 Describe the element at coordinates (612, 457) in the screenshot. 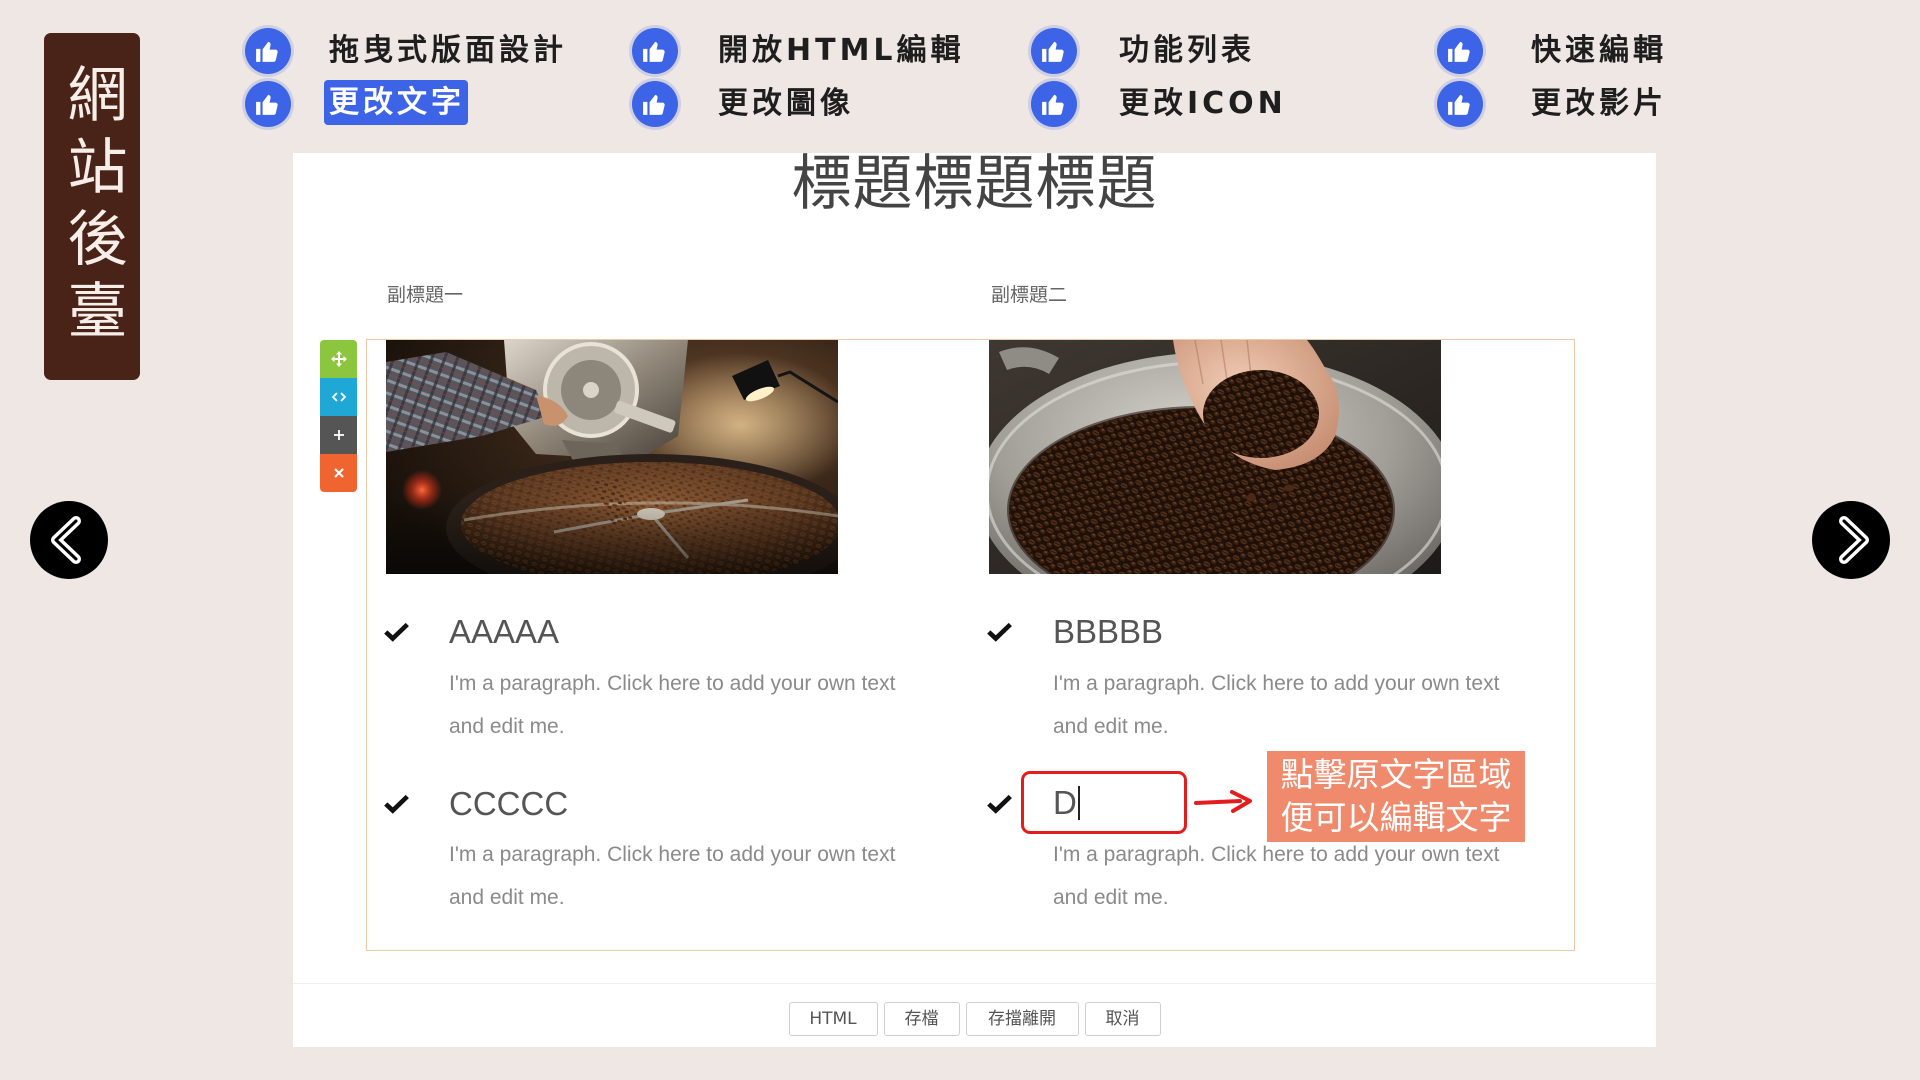

I see `coffee-roaster-photo` at that location.